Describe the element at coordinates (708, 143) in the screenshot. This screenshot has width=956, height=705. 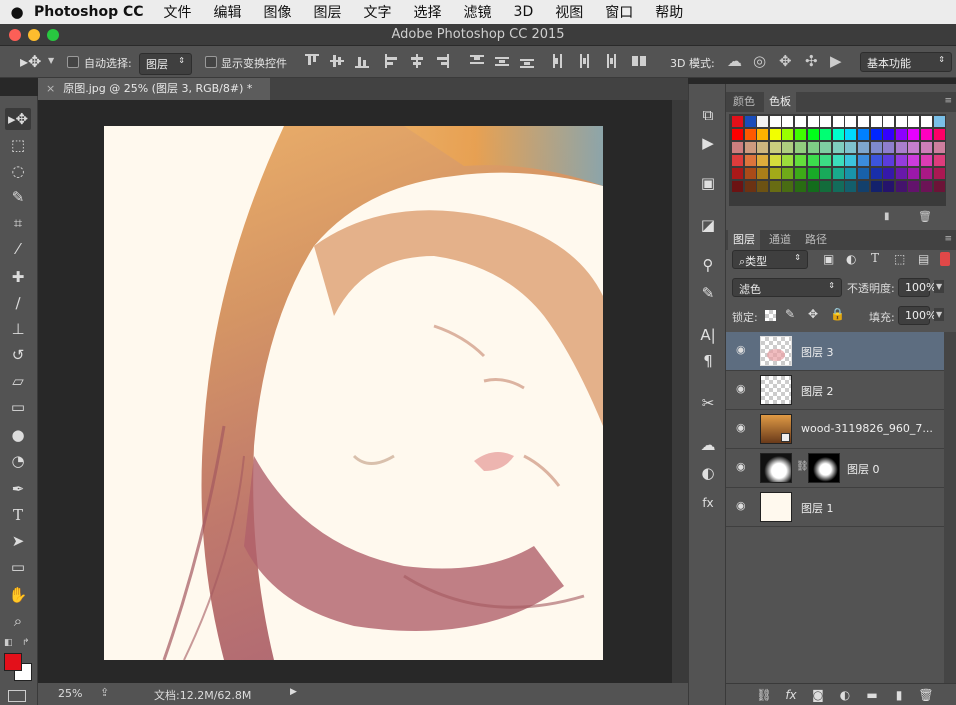
I see `actions-panel-icon: ▶` at that location.